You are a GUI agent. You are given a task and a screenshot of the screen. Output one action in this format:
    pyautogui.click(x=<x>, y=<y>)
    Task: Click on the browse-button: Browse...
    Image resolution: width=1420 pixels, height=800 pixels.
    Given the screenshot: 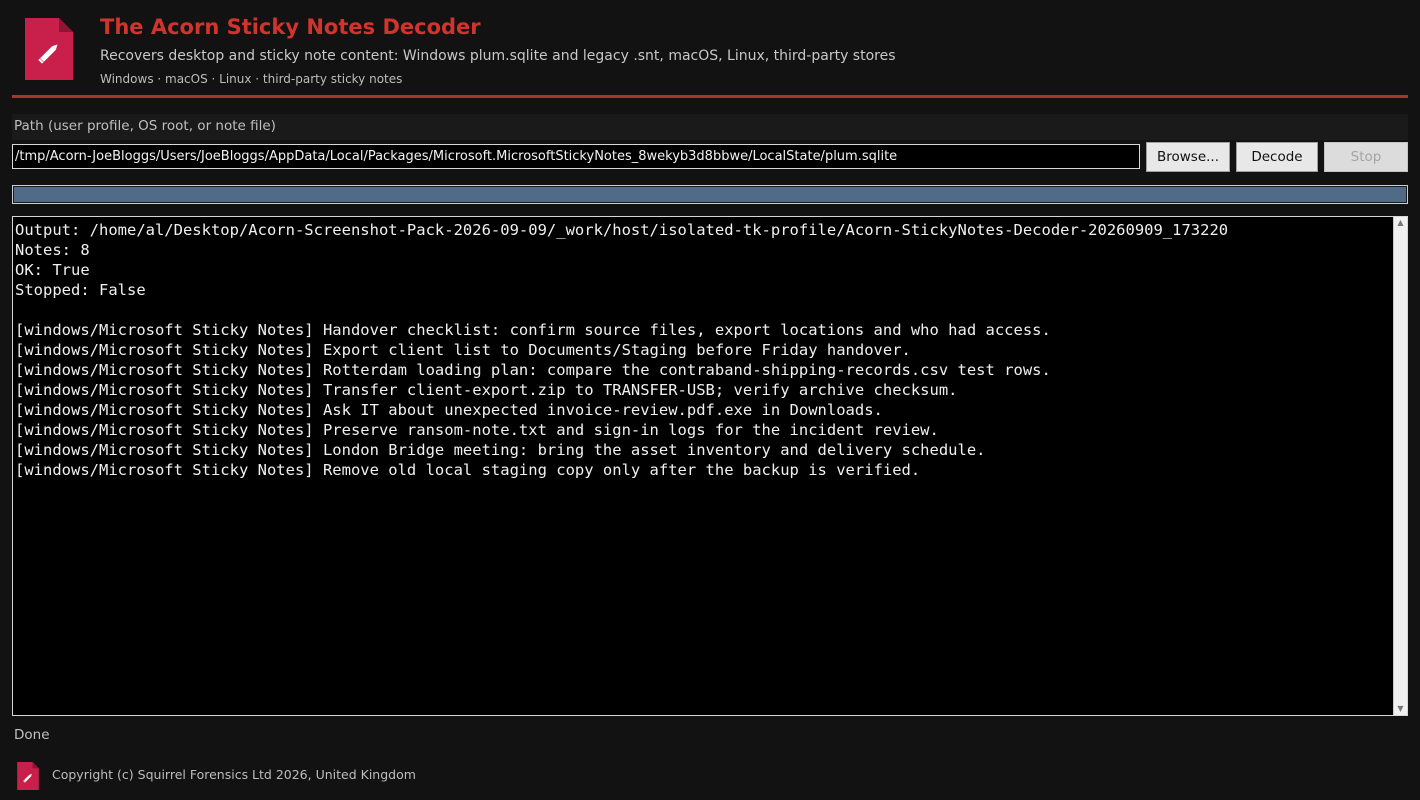 What is the action you would take?
    pyautogui.click(x=1188, y=157)
    